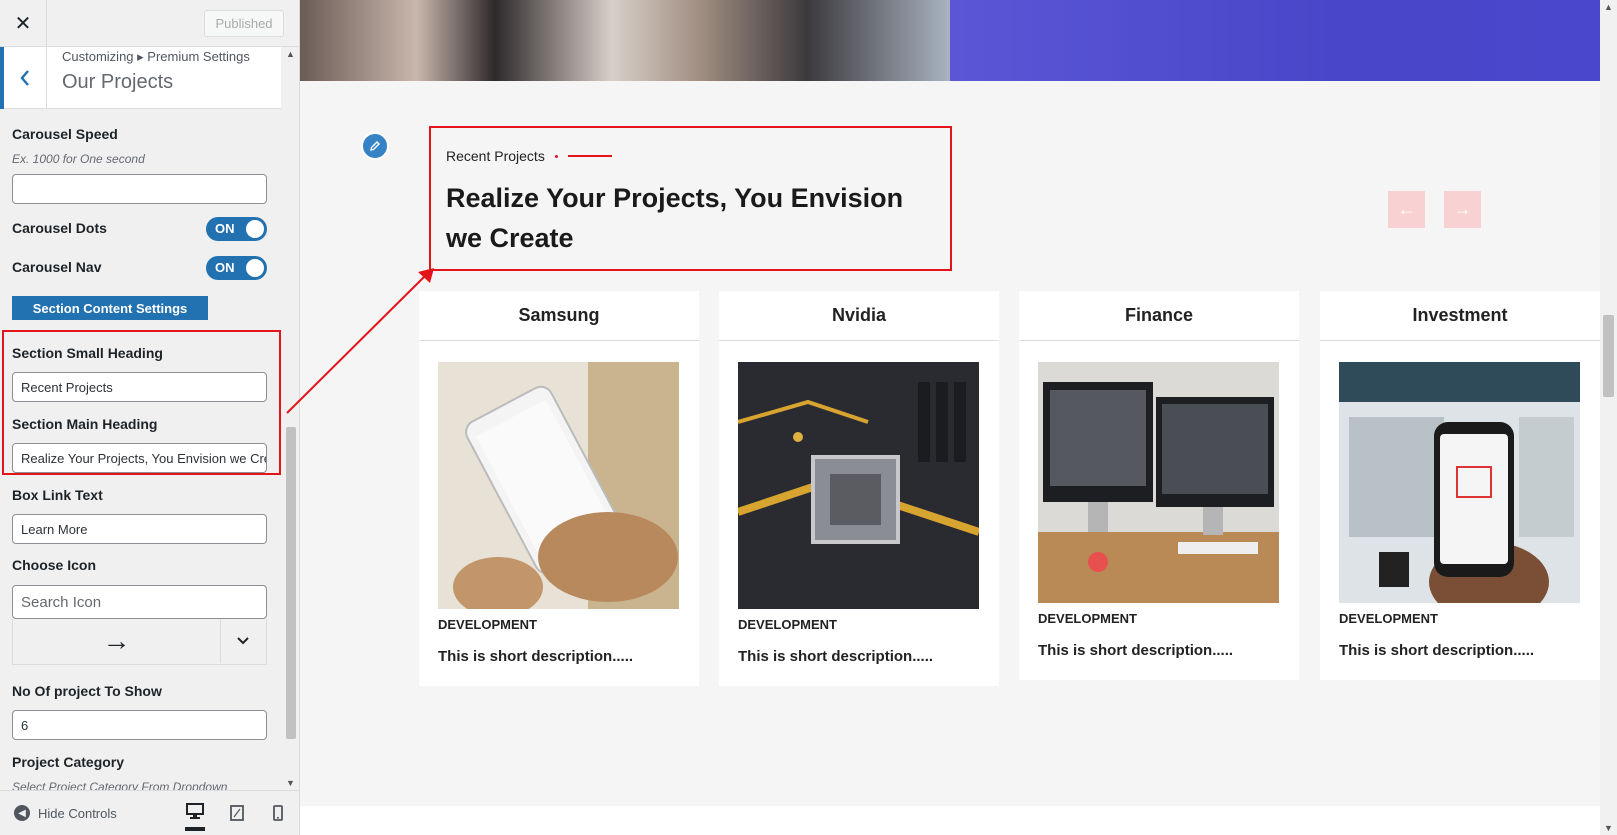 The height and width of the screenshot is (835, 1617). I want to click on carousel-dots-label: Carousel Dots, so click(59, 228).